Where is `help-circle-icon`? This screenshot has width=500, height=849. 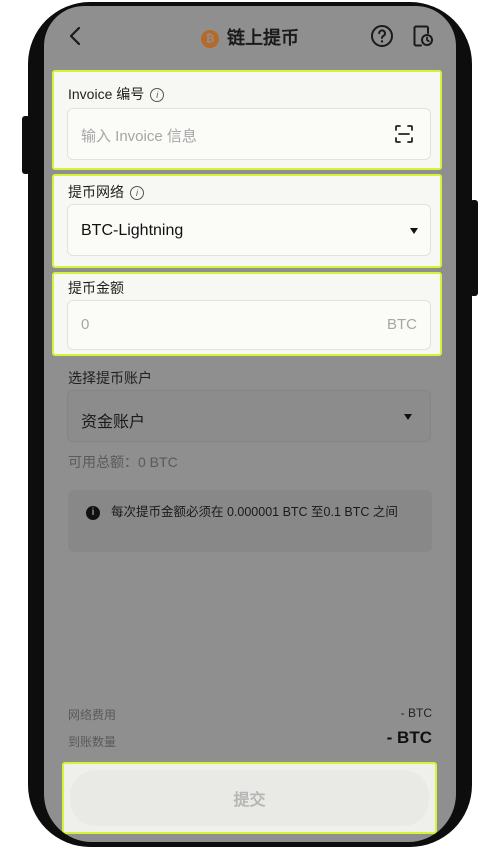 help-circle-icon is located at coordinates (382, 36).